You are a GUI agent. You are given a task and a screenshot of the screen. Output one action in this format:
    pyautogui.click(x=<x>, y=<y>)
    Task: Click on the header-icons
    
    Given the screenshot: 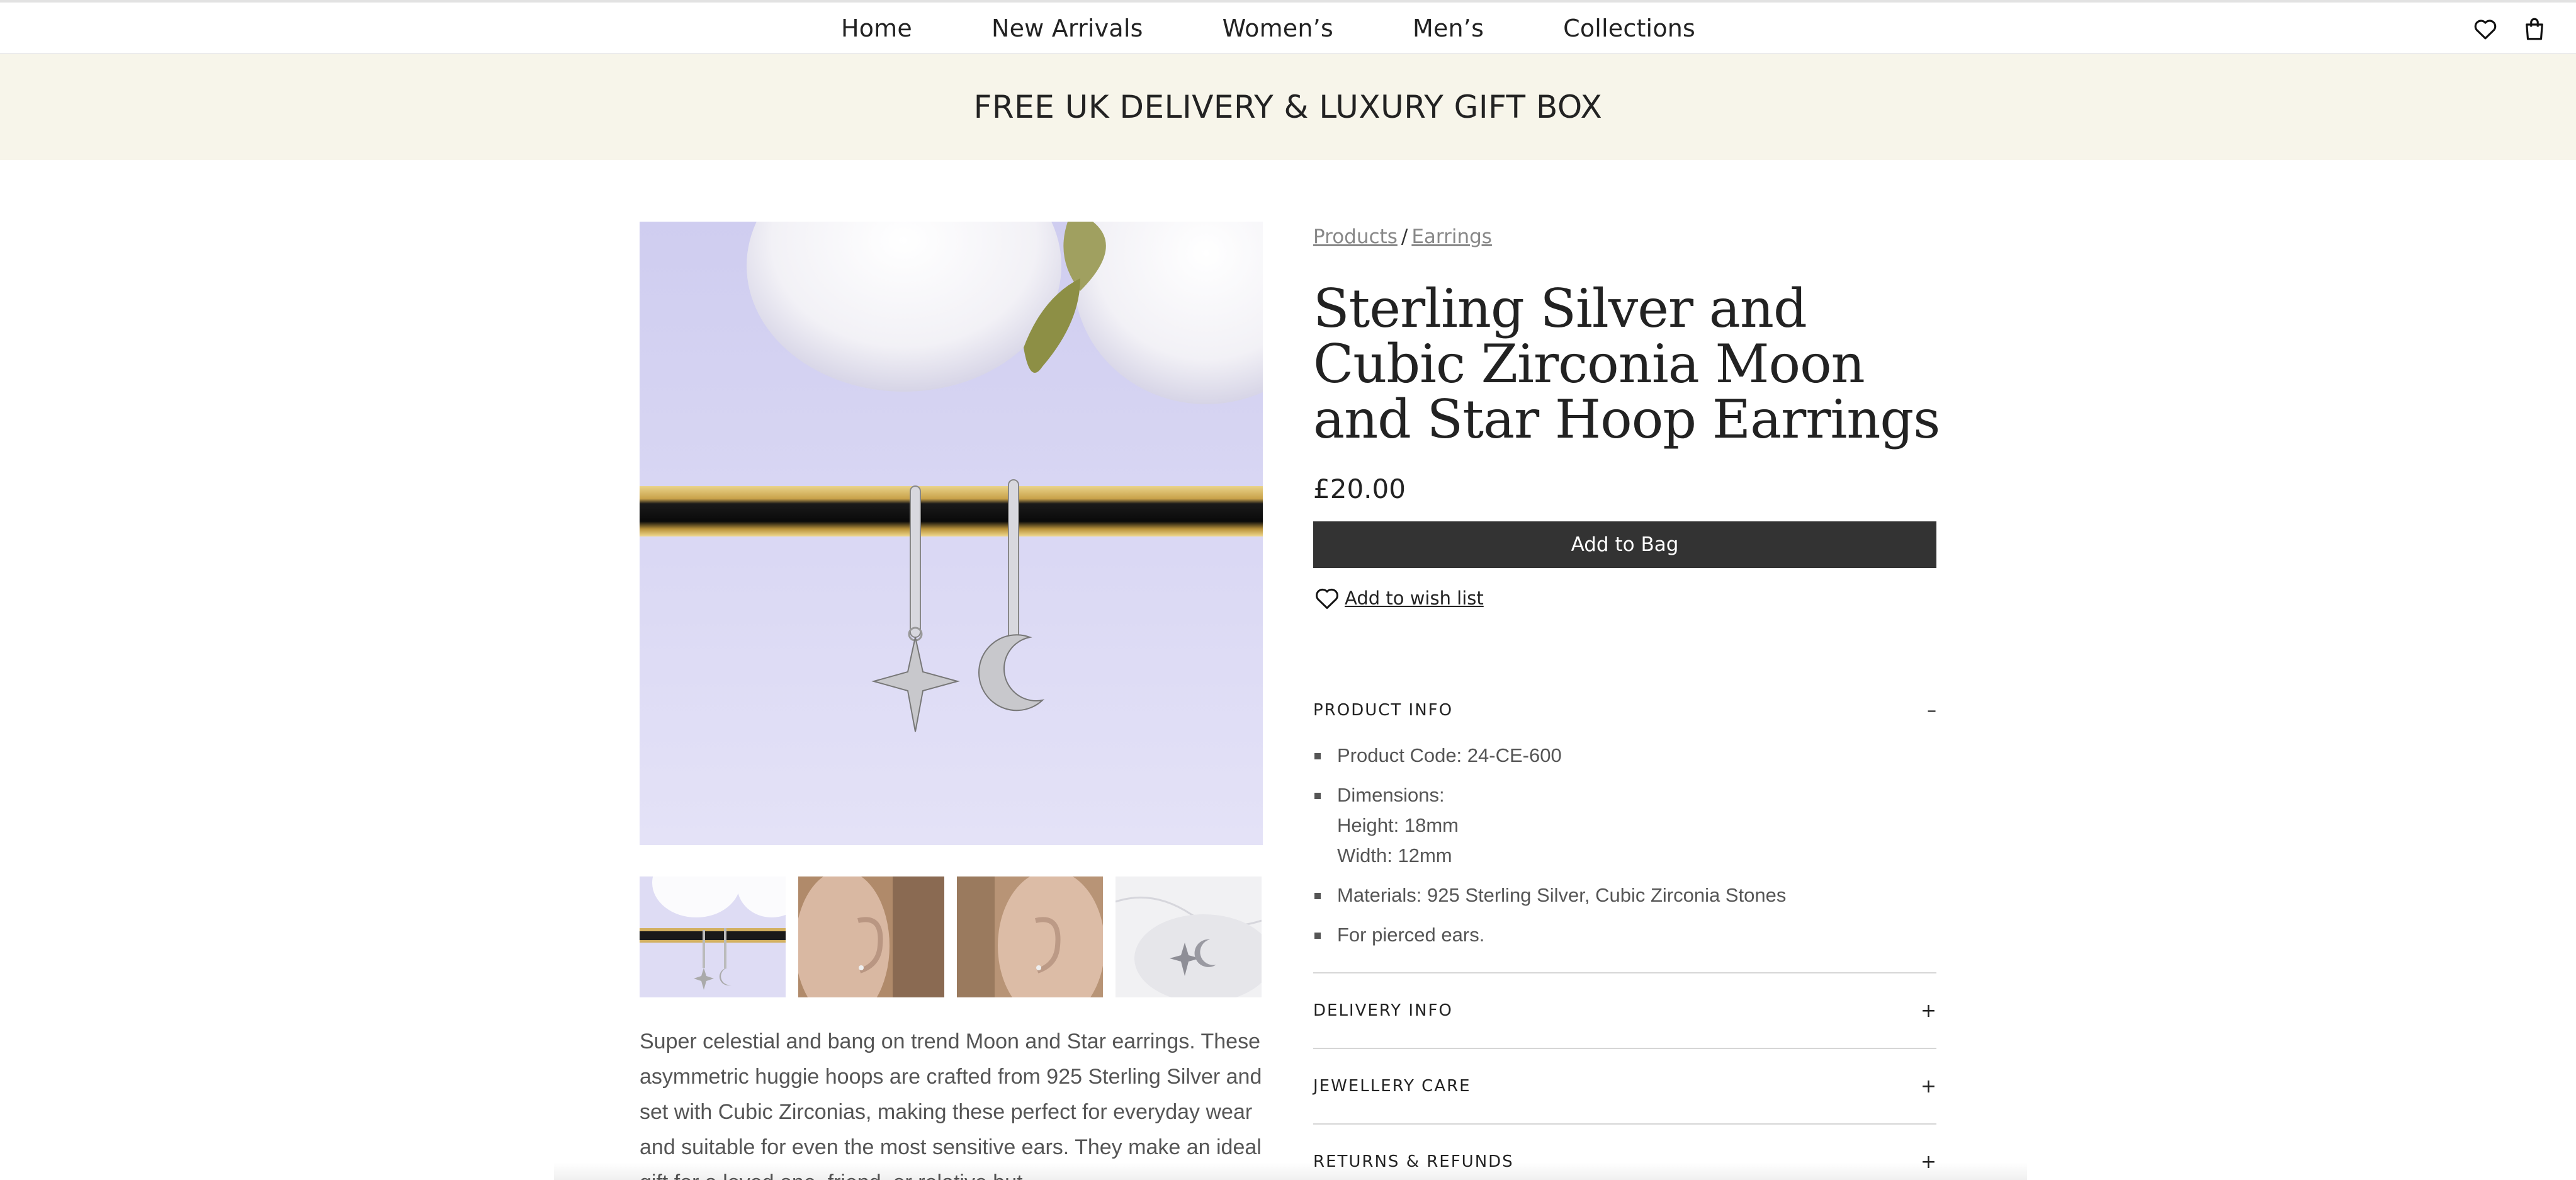 What is the action you would take?
    pyautogui.click(x=2510, y=29)
    